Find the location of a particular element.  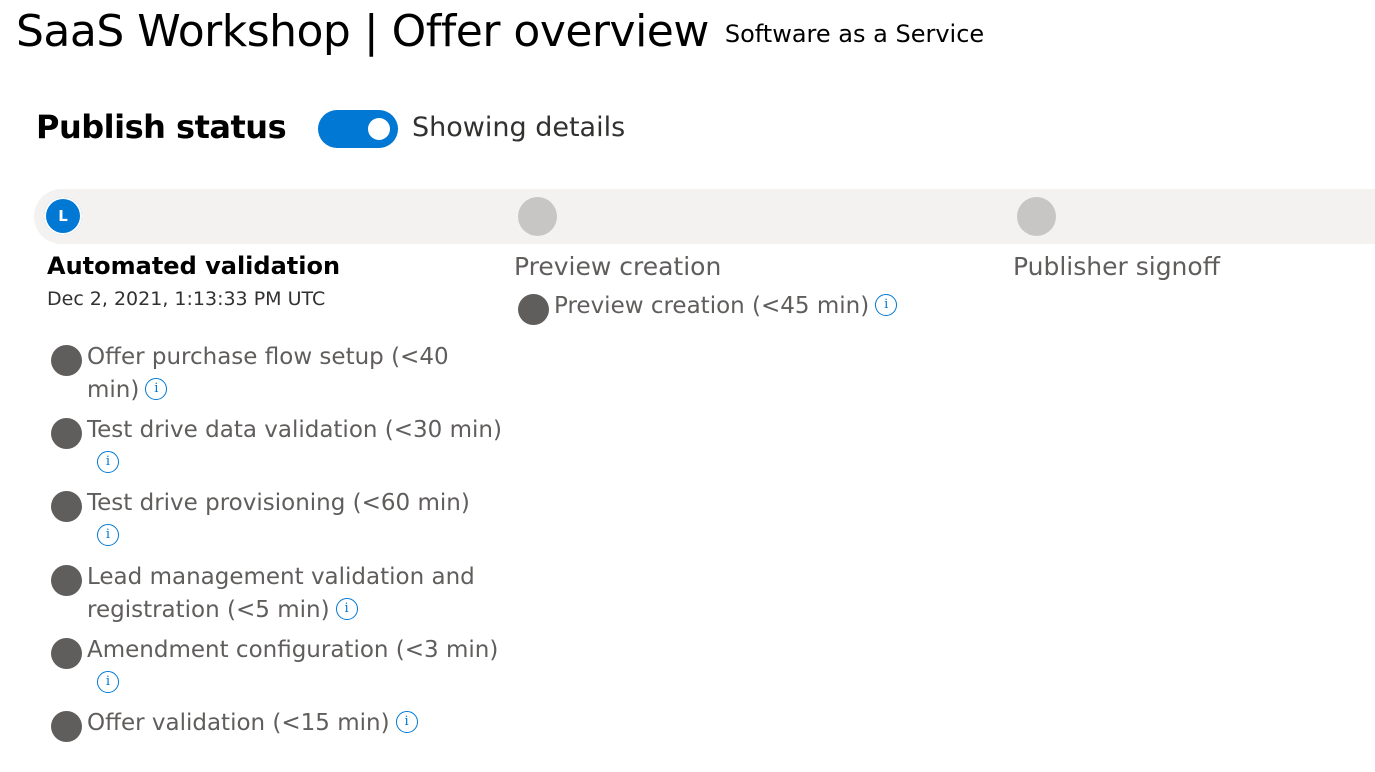

task-item: Offer purchase flow setup (<40 min) i is located at coordinates (272, 374).